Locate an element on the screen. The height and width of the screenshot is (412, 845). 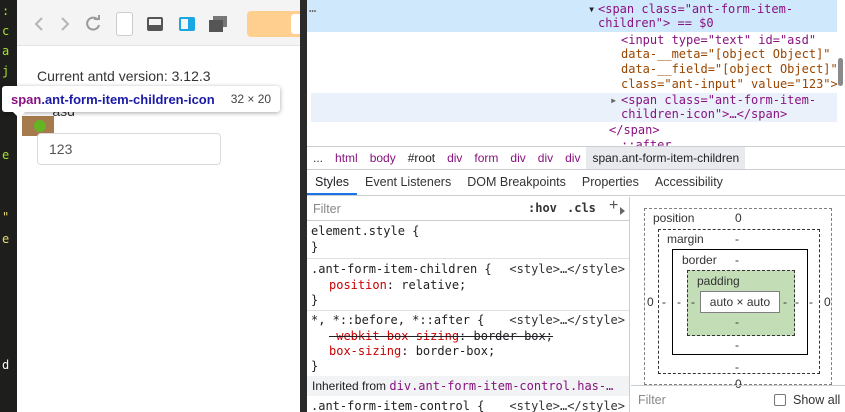
margin-label: margin is located at coordinates (685, 239).